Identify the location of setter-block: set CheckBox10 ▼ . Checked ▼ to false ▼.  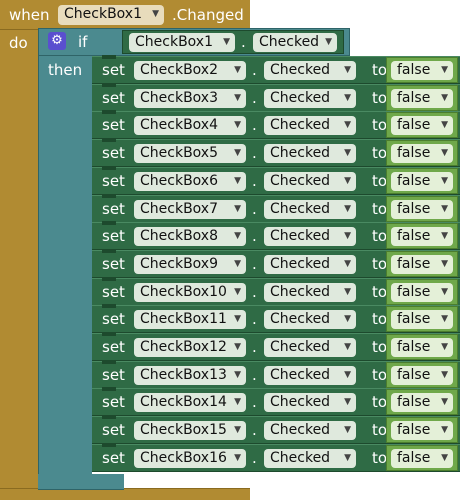
(276, 291).